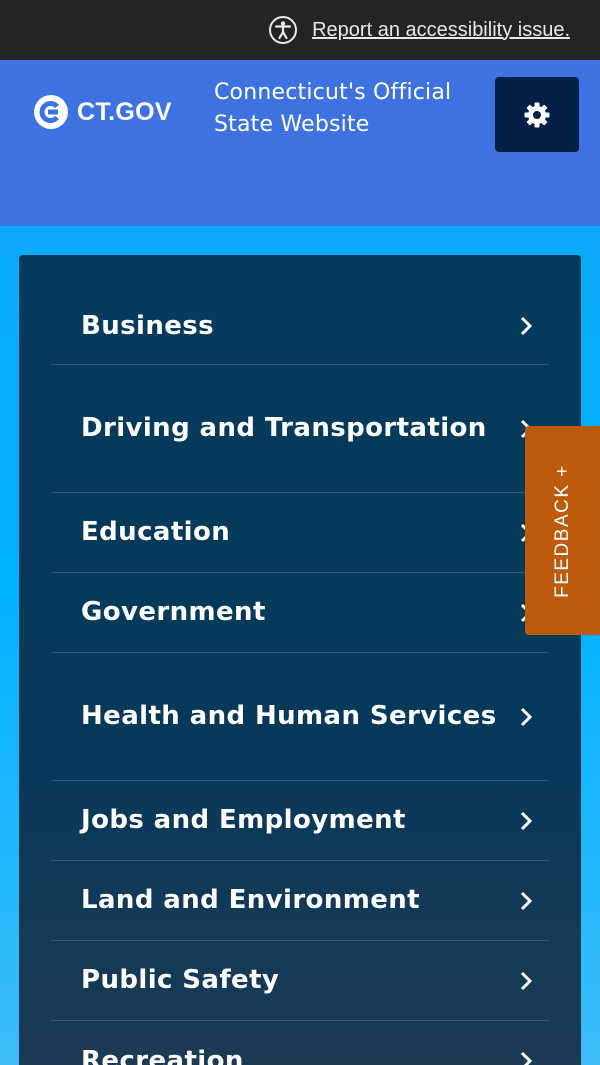  Describe the element at coordinates (51, 112) in the screenshot. I see `ct-logo-mark-icon` at that location.